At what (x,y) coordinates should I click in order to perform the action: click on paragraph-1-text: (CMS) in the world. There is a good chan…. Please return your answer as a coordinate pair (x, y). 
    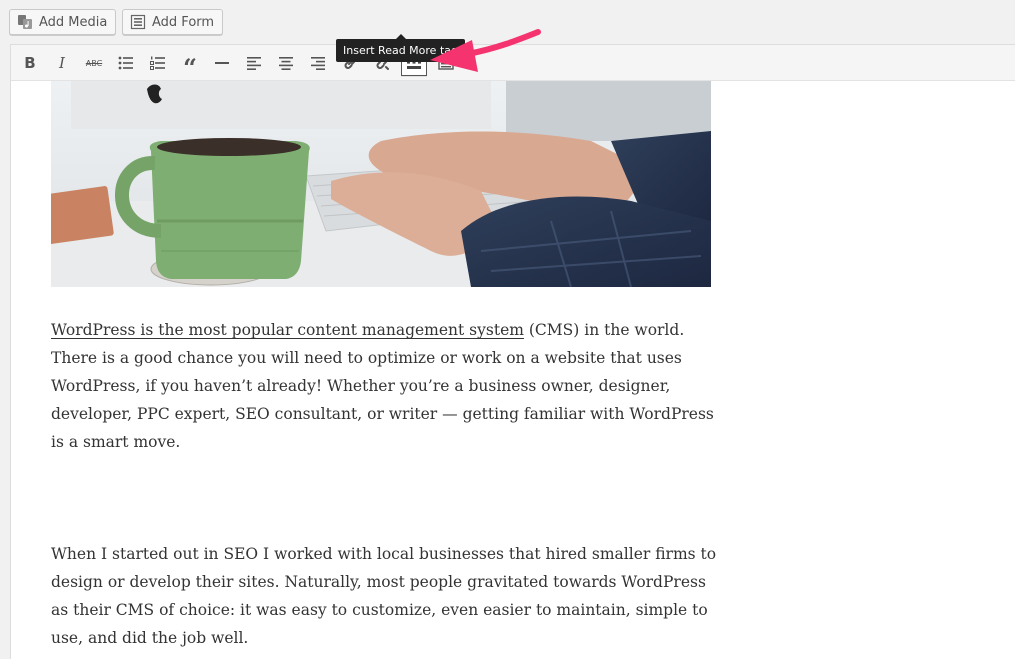
    Looking at the image, I should click on (382, 386).